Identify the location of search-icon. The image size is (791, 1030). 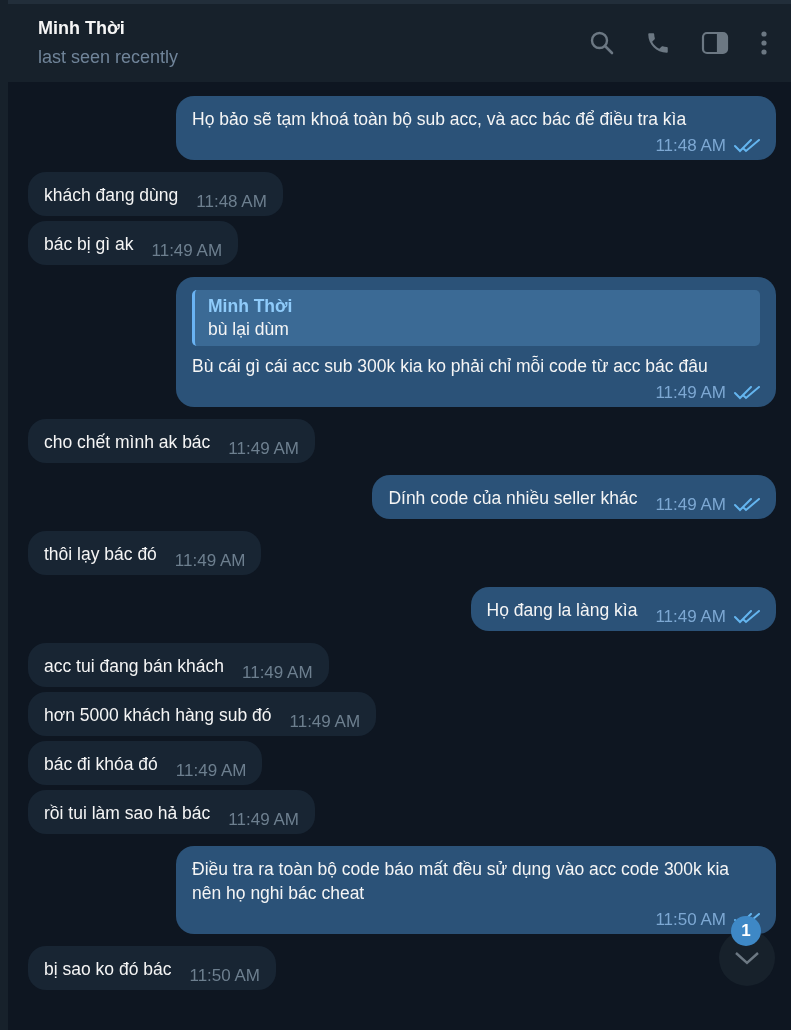
(602, 43).